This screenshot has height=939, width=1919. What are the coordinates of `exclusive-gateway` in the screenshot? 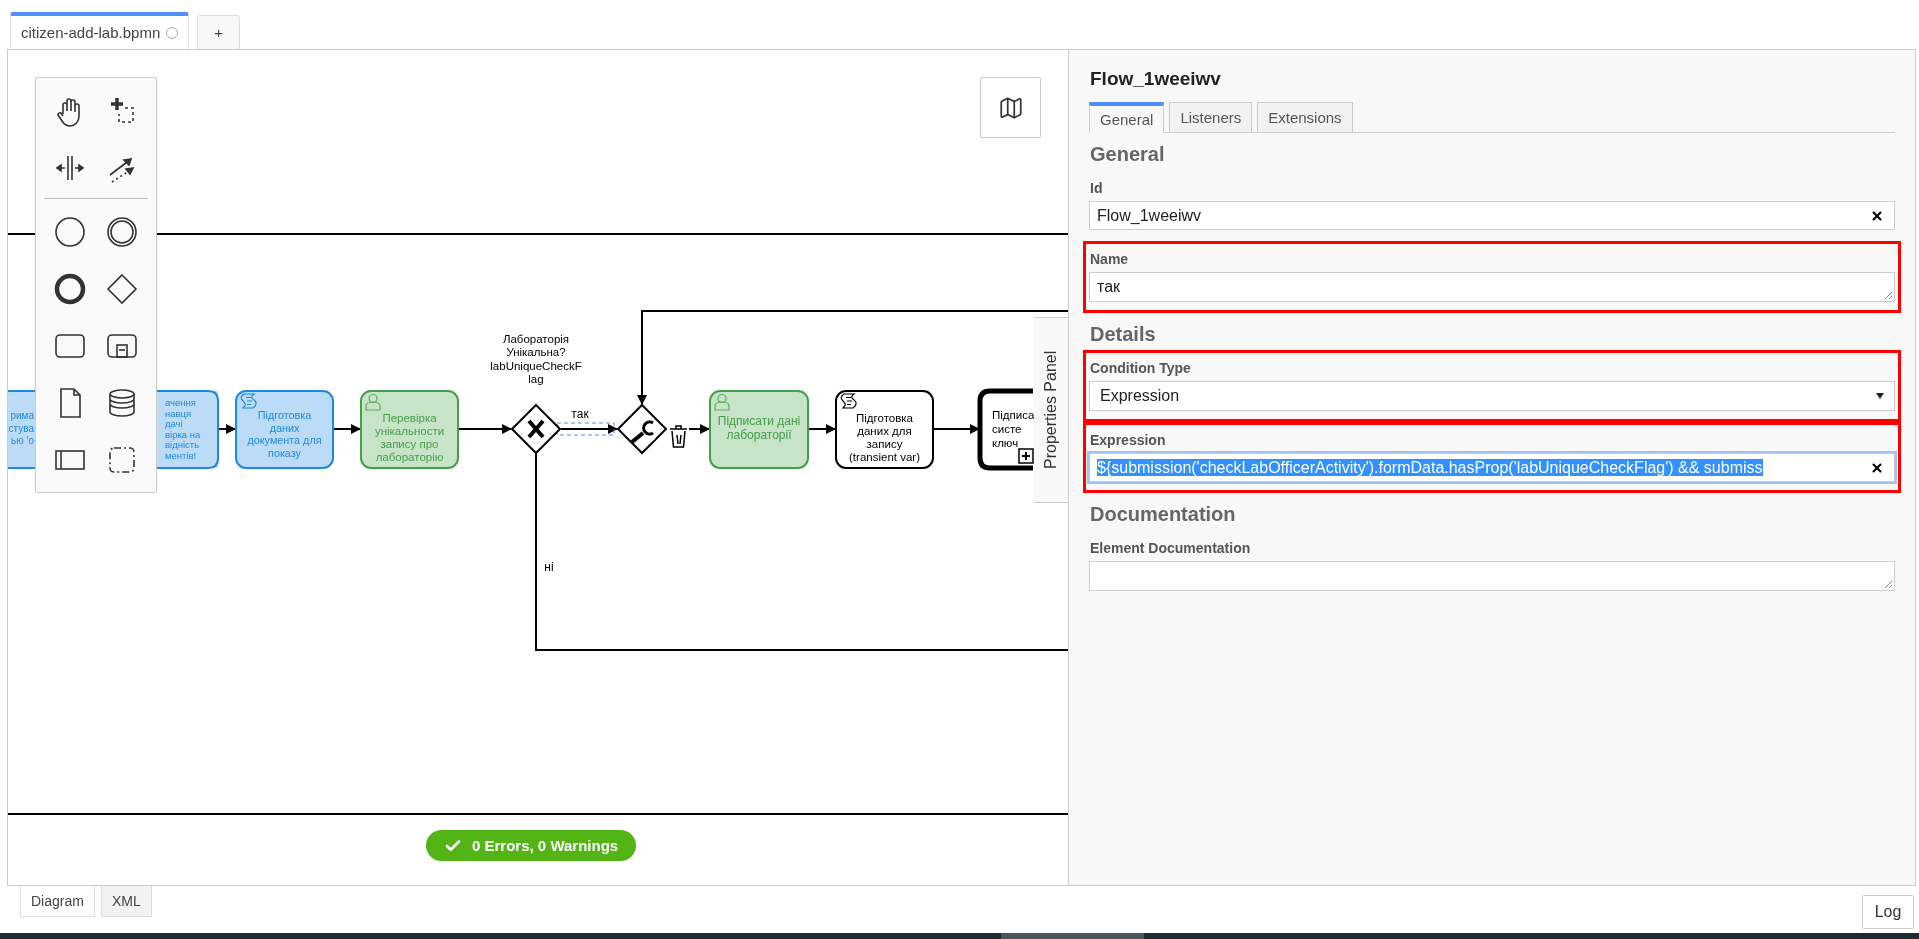 It's located at (536, 429).